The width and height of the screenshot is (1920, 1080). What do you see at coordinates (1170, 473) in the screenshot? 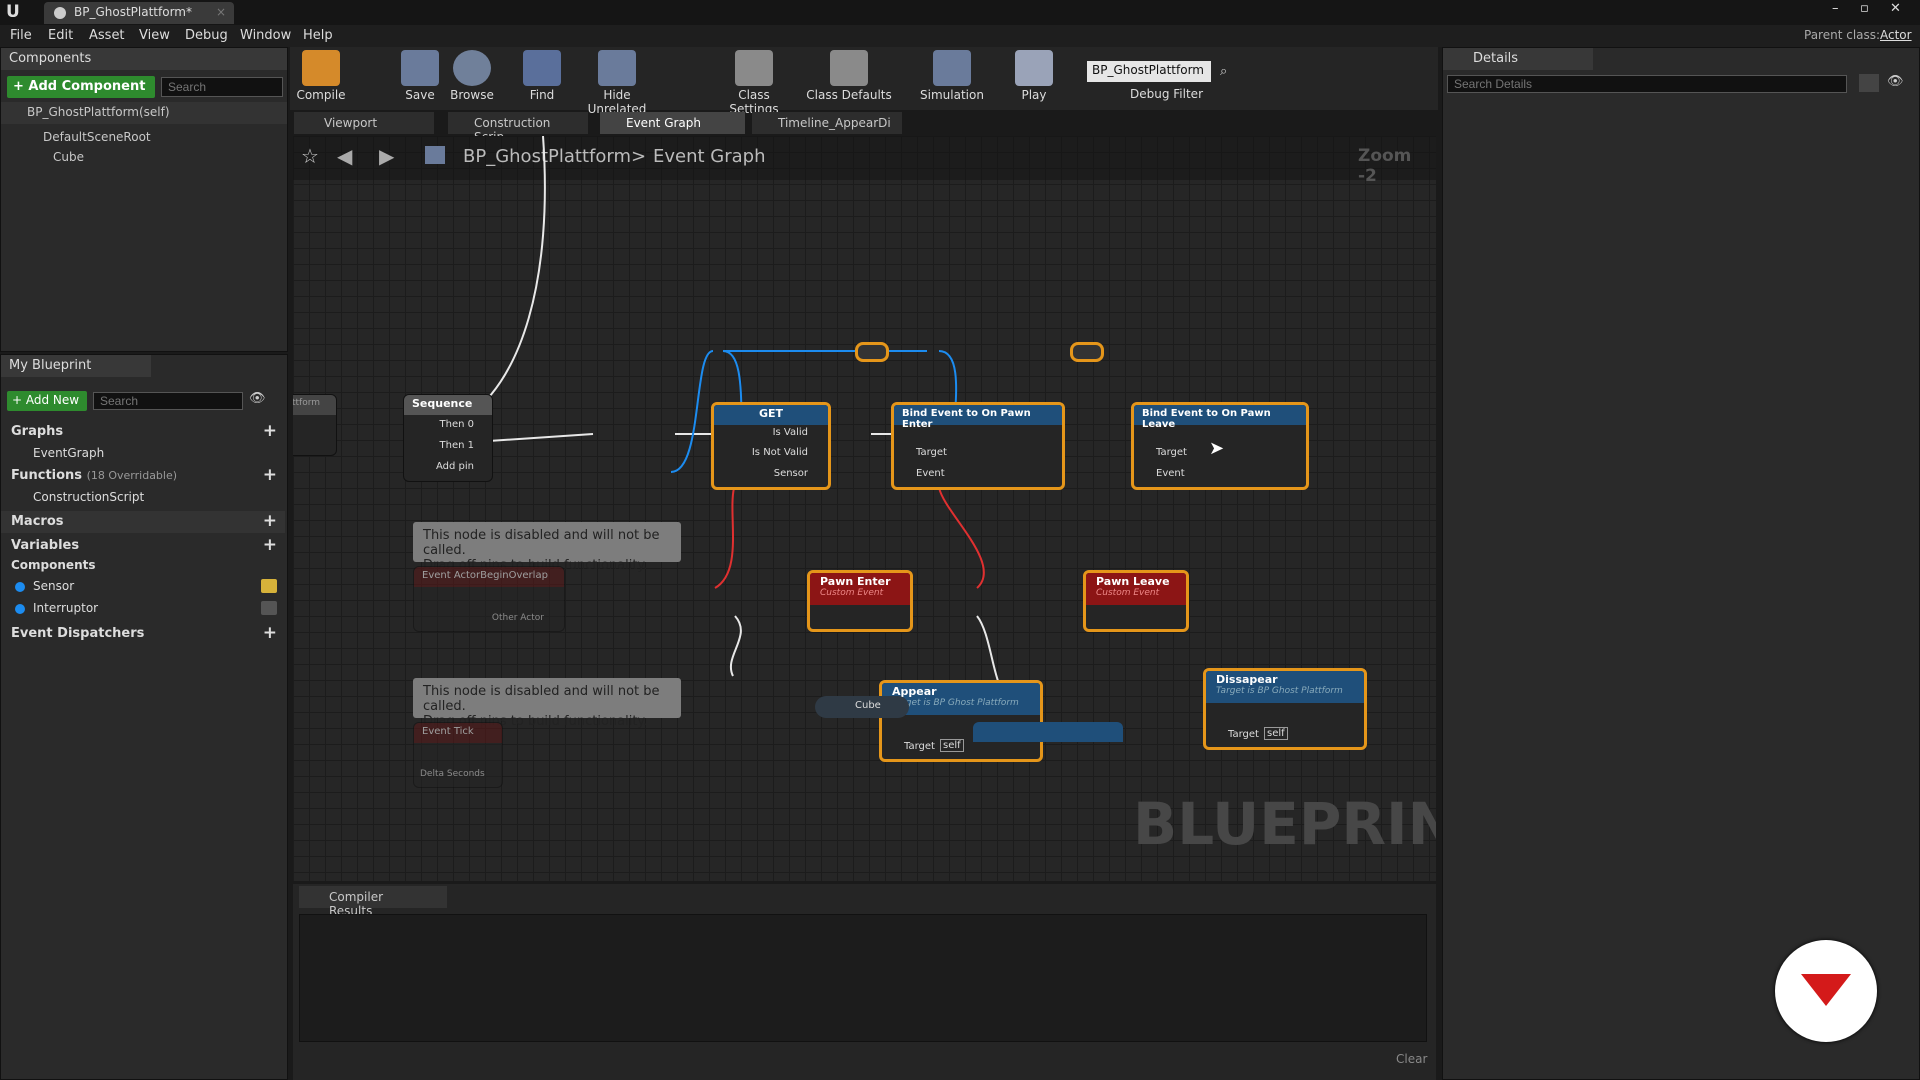
I see `bind-leave-event: Event` at bounding box center [1170, 473].